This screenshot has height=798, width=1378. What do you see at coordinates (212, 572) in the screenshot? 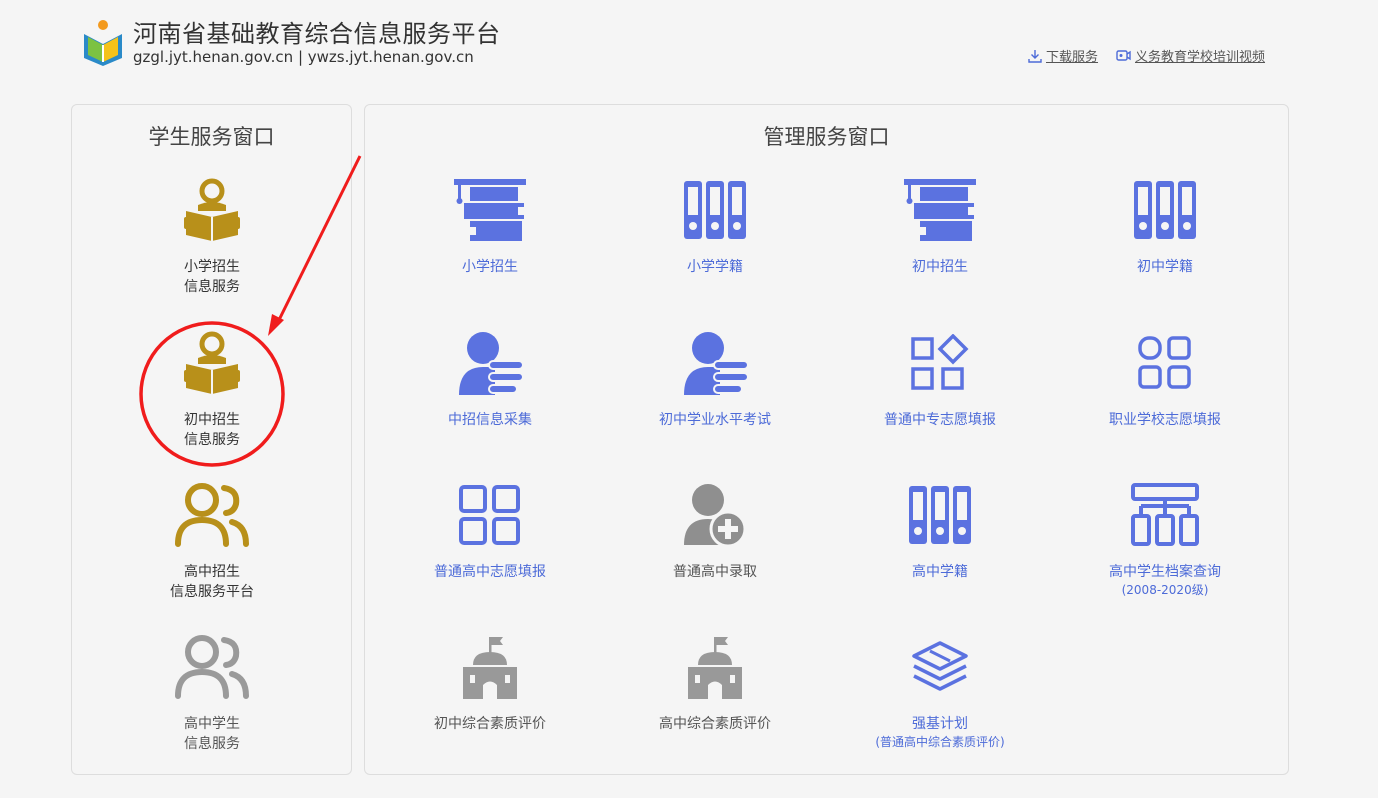
I see `student-item-line1: 高中招生` at bounding box center [212, 572].